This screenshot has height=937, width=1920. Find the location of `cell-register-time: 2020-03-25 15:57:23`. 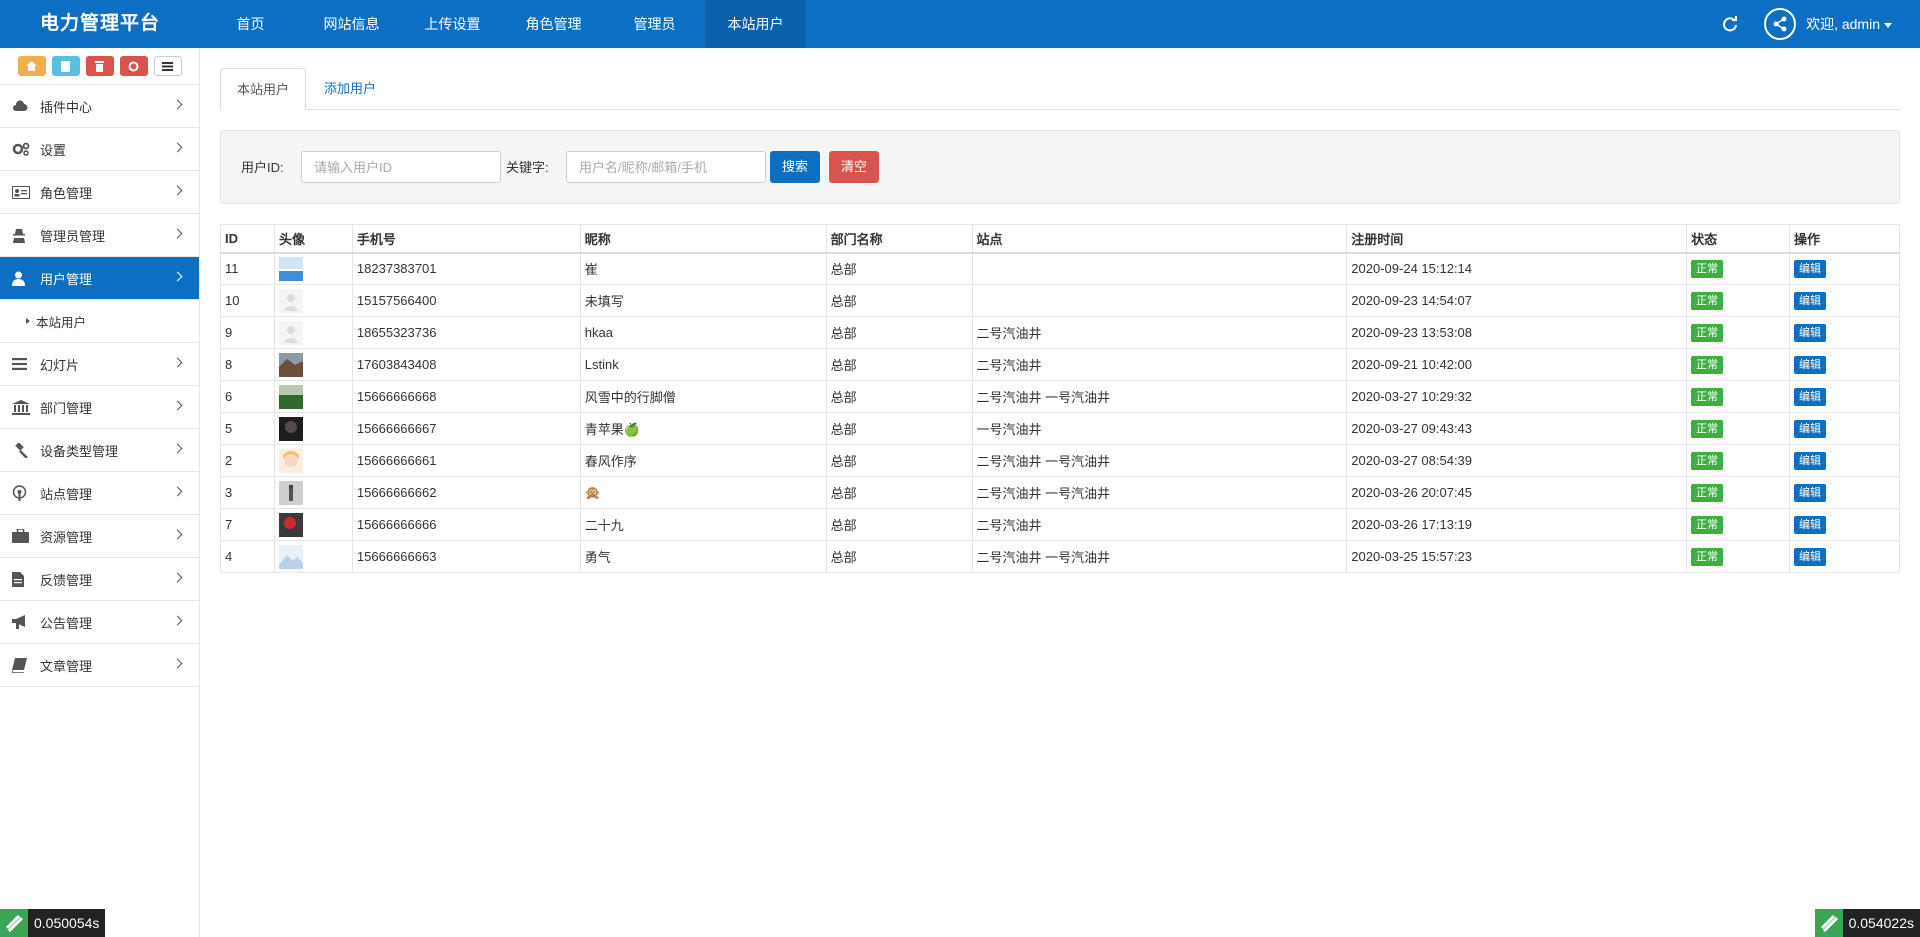

cell-register-time: 2020-03-25 15:57:23 is located at coordinates (1517, 556).